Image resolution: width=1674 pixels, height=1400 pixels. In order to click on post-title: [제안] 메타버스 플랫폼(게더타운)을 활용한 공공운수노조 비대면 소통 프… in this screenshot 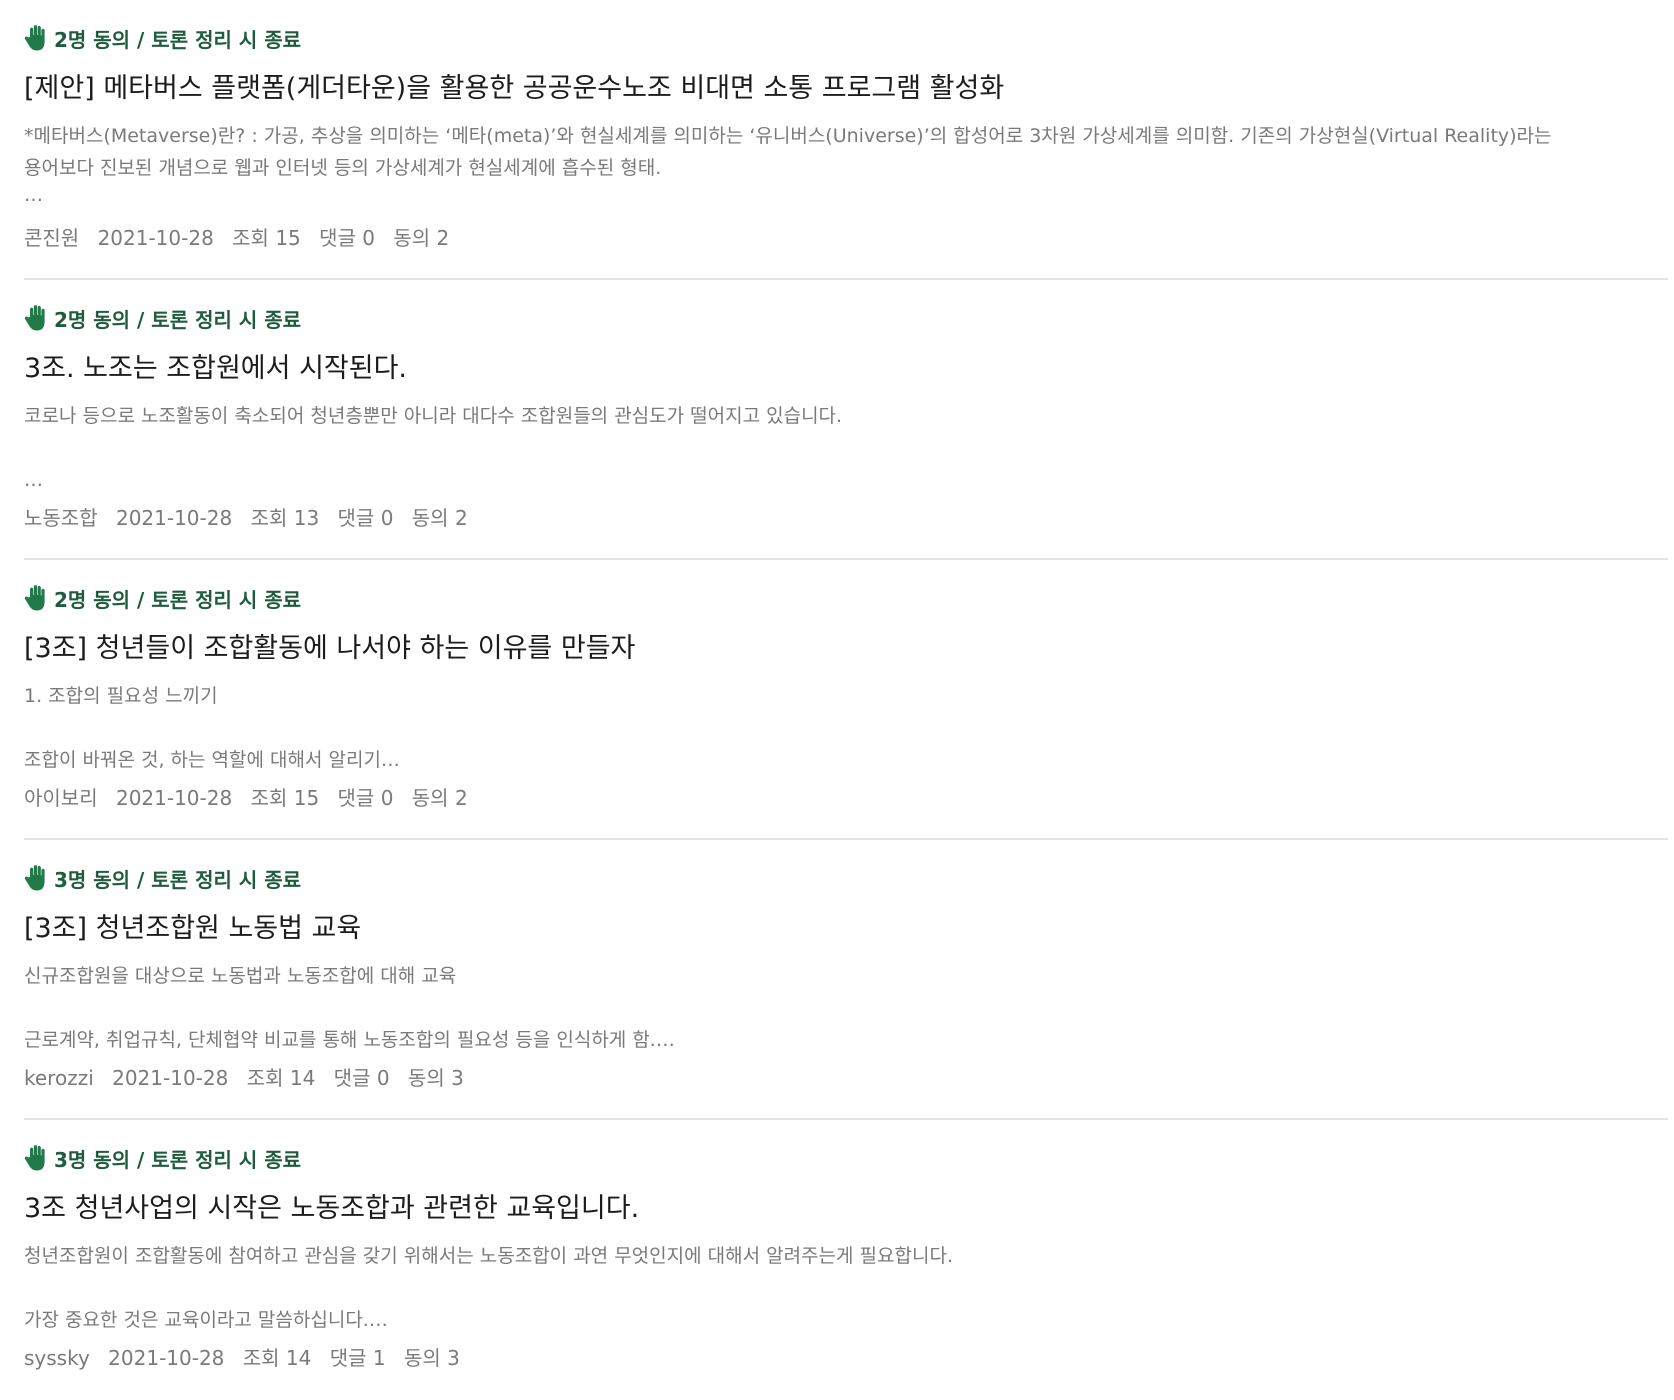, I will do `click(514, 85)`.